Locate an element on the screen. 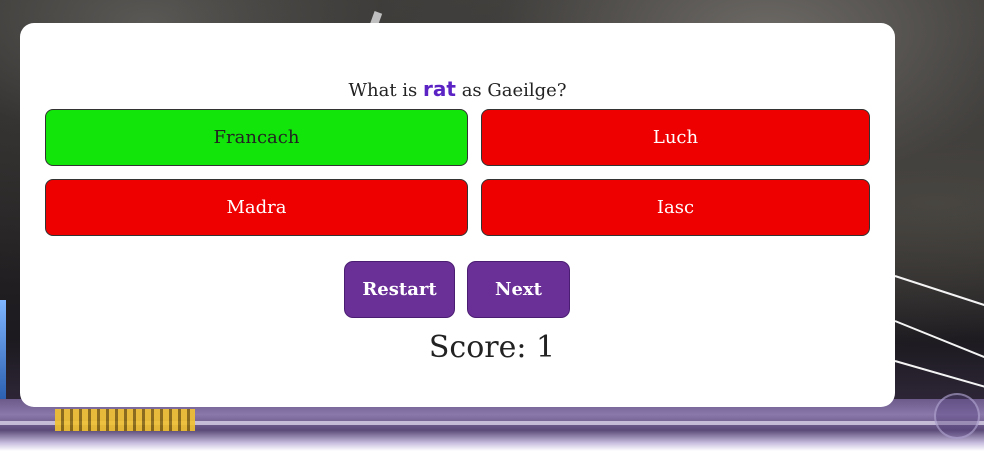 Image resolution: width=984 pixels, height=451 pixels. bridge-cable is located at coordinates (939, 293).